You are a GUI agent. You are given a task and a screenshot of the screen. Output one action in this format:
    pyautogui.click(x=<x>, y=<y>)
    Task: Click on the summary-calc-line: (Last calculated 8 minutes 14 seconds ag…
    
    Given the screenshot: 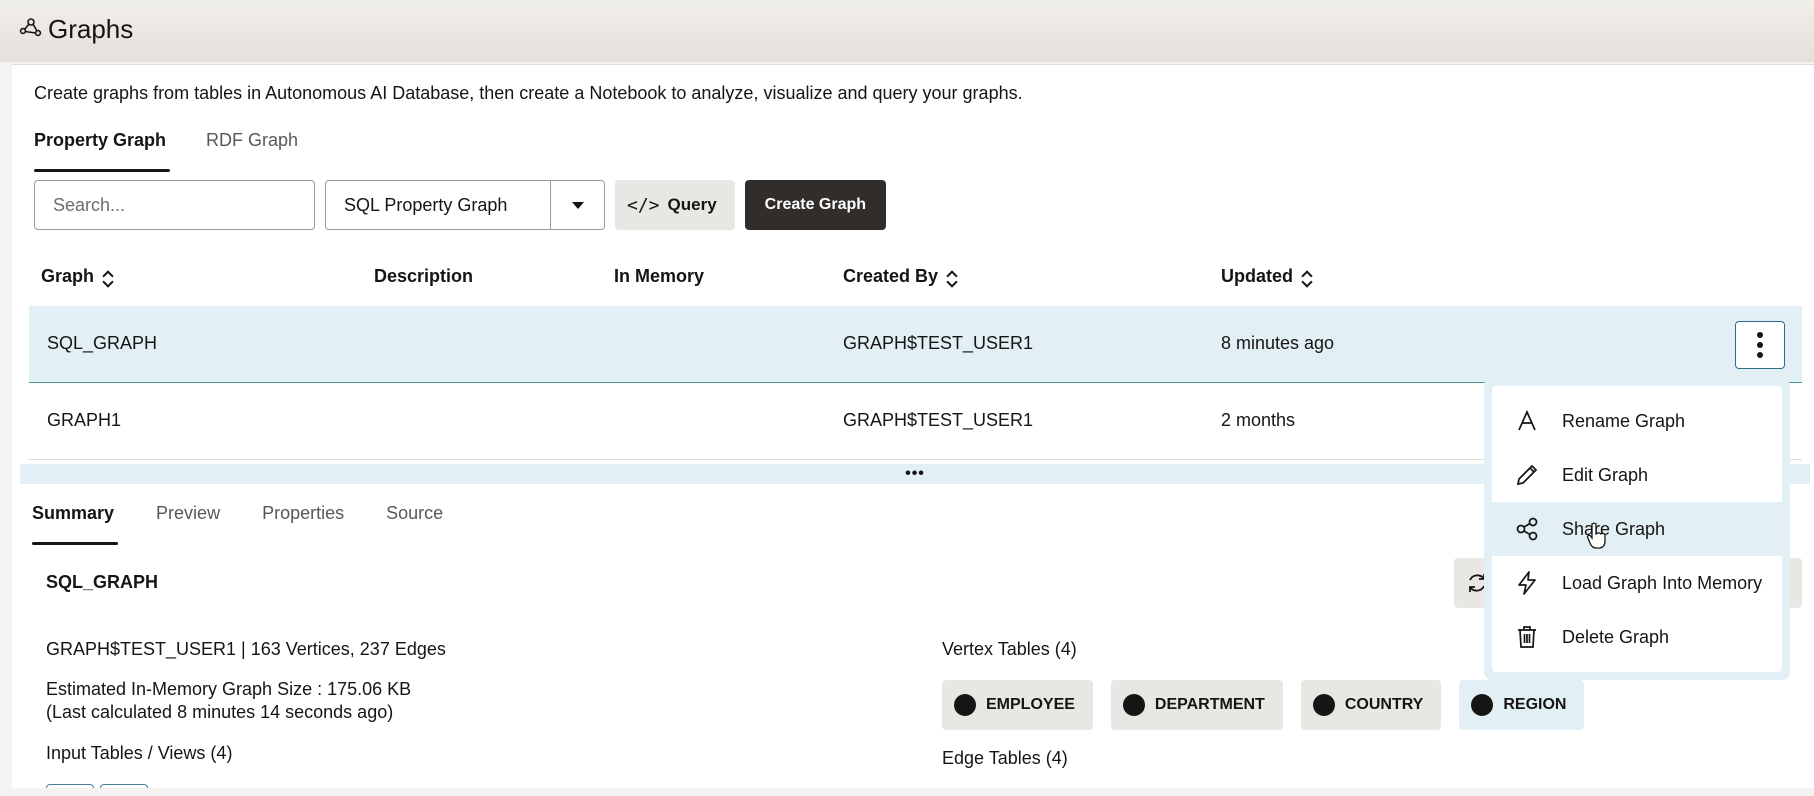 What is the action you would take?
    pyautogui.click(x=220, y=712)
    